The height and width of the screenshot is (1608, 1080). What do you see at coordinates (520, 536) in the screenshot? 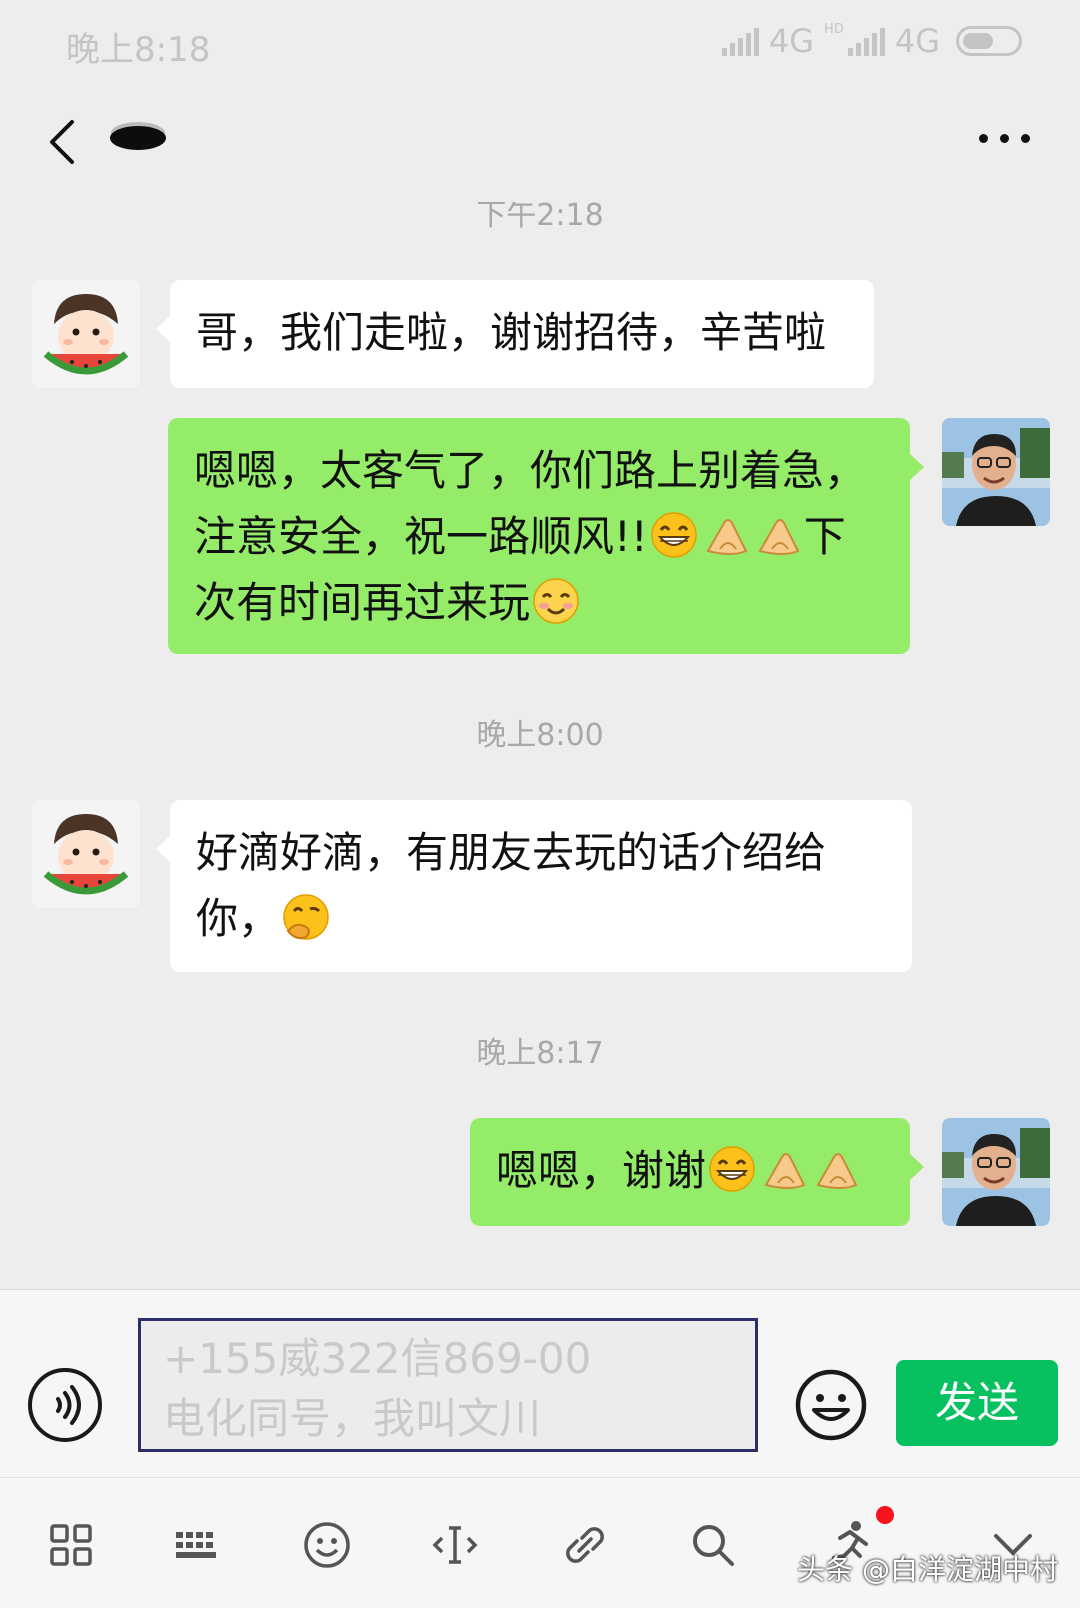
I see `message-text-line: 注意安全，祝一路顺风!! 下` at bounding box center [520, 536].